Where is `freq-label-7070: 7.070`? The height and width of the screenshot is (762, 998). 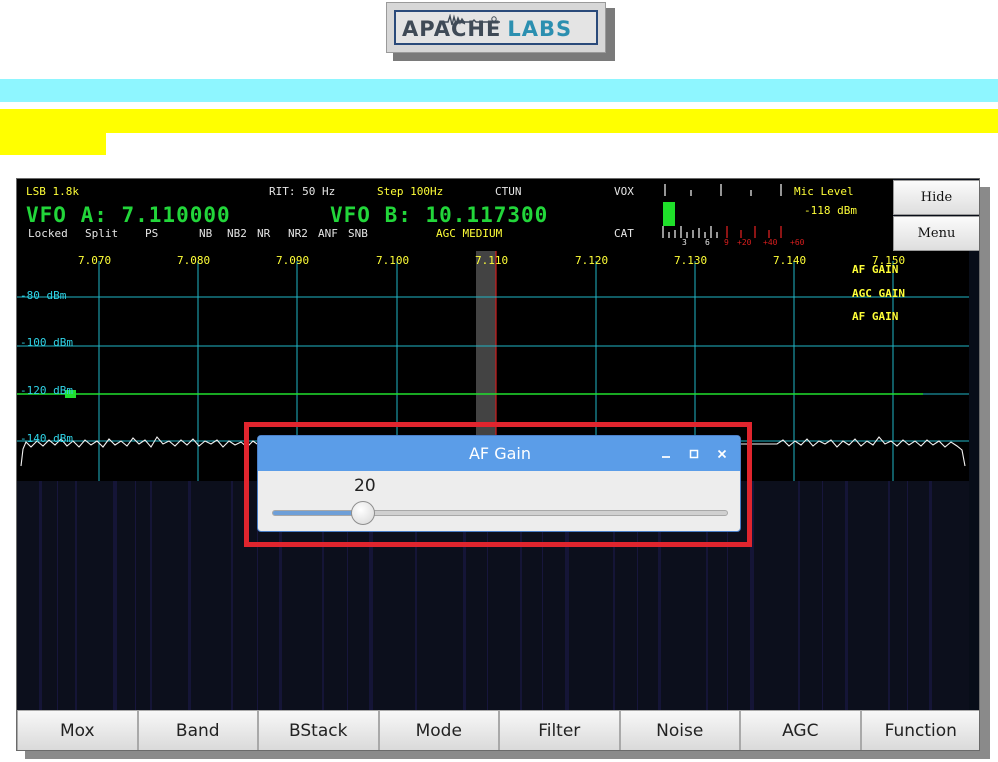
freq-label-7070: 7.070 is located at coordinates (95, 260).